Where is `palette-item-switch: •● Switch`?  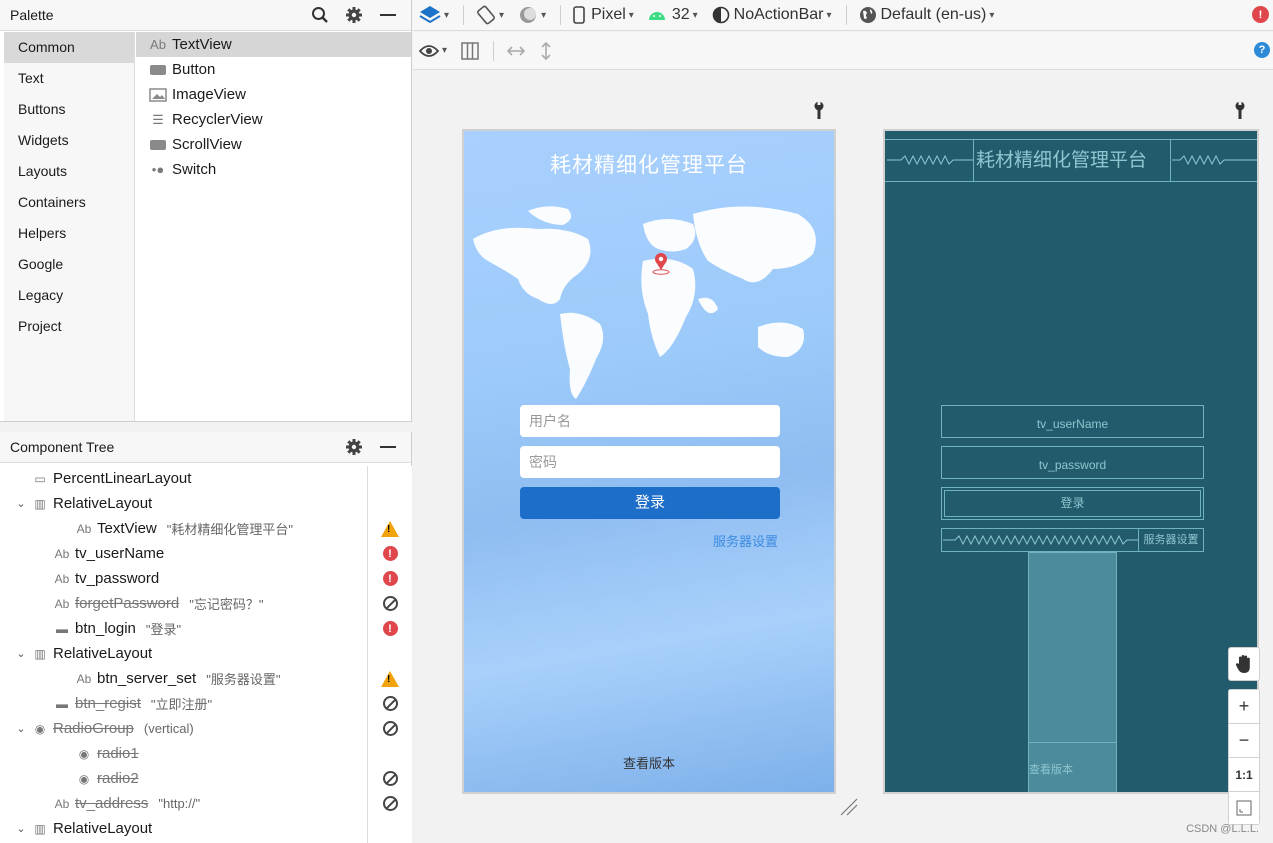 palette-item-switch: •● Switch is located at coordinates (273, 169).